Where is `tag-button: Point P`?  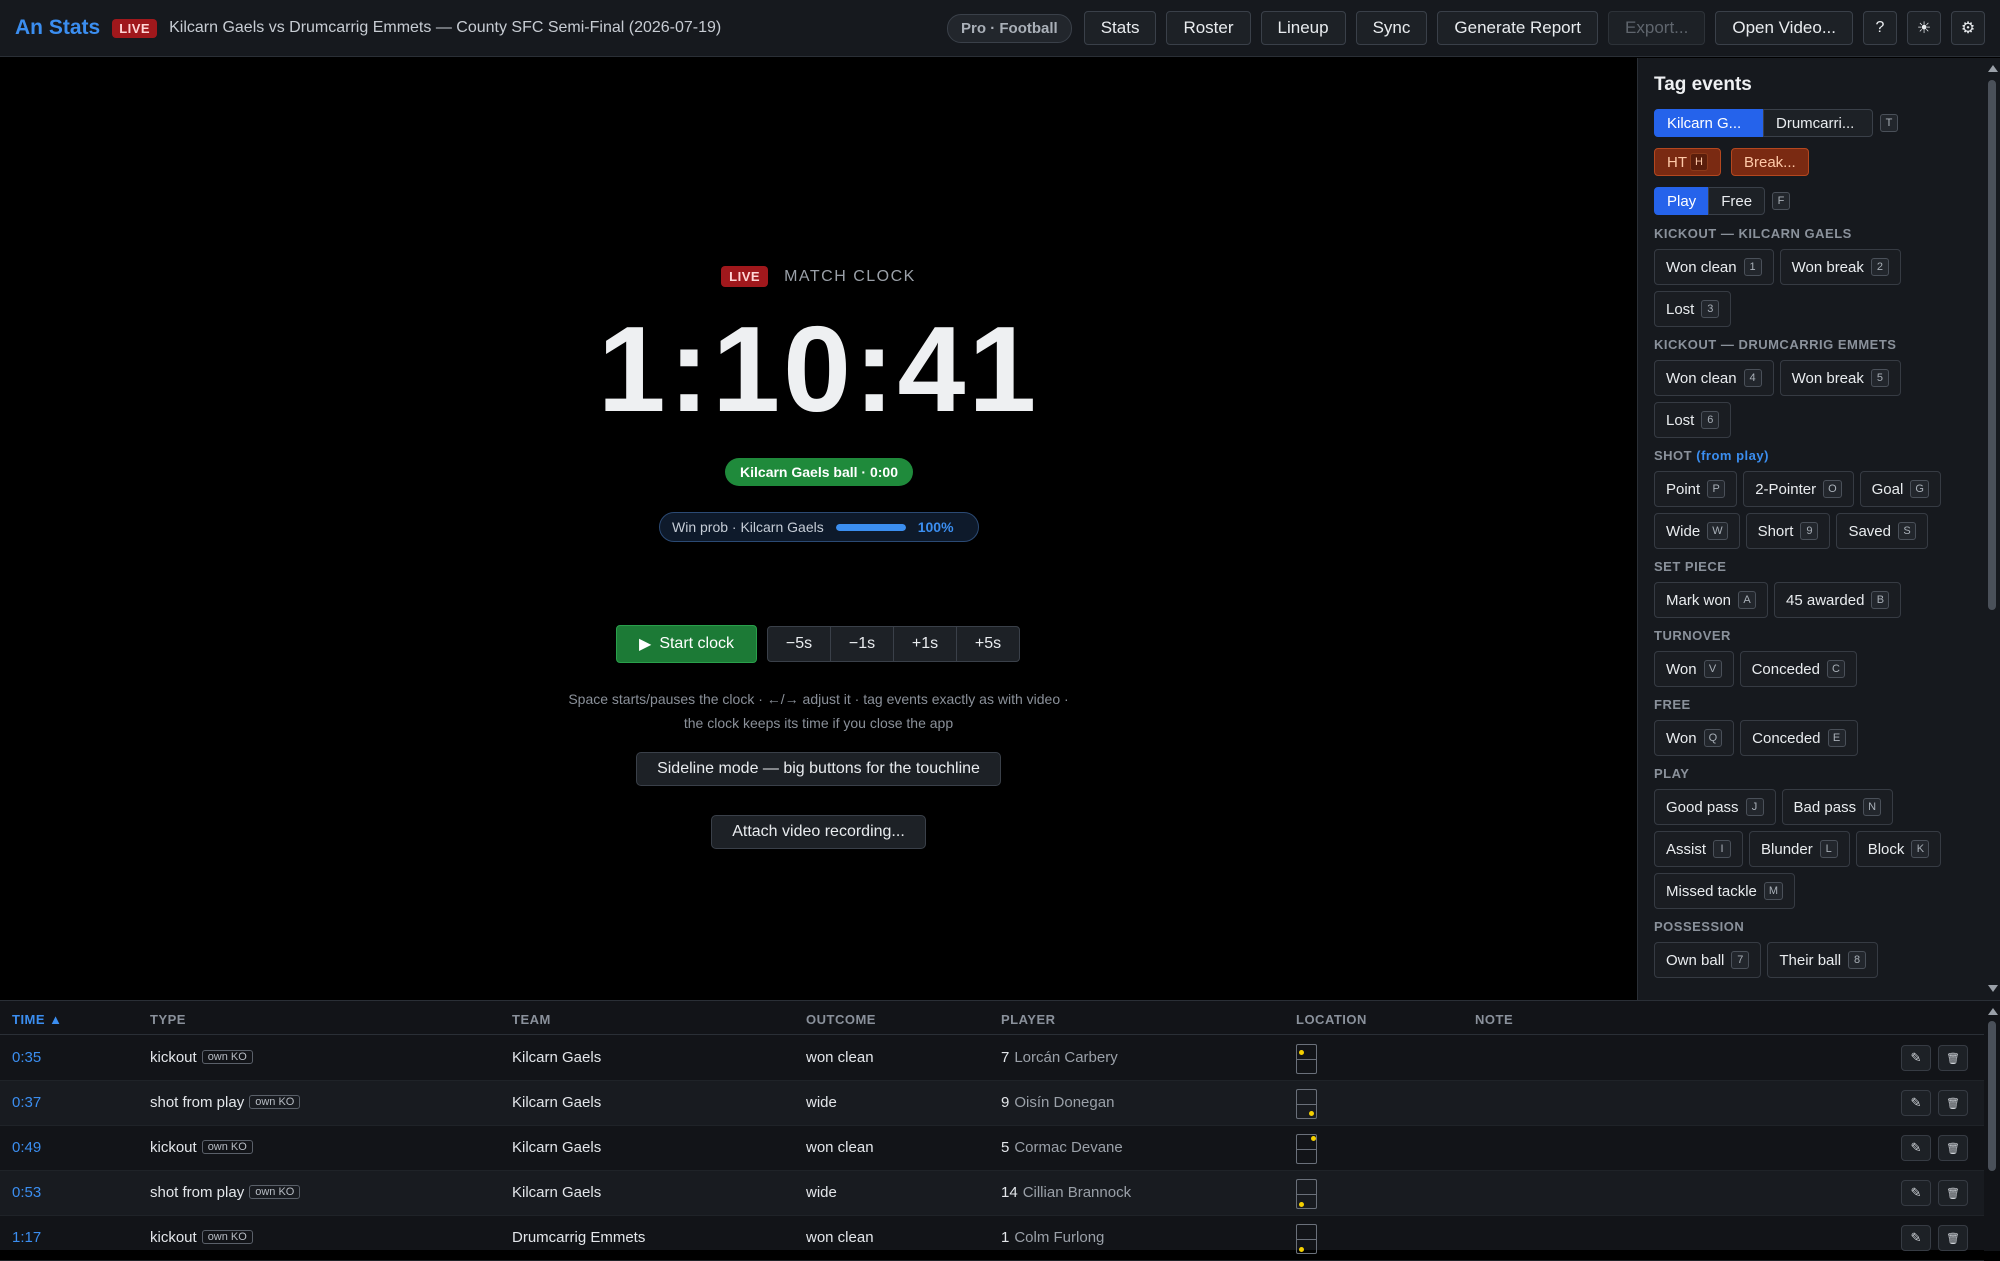 tag-button: Point P is located at coordinates (1696, 489).